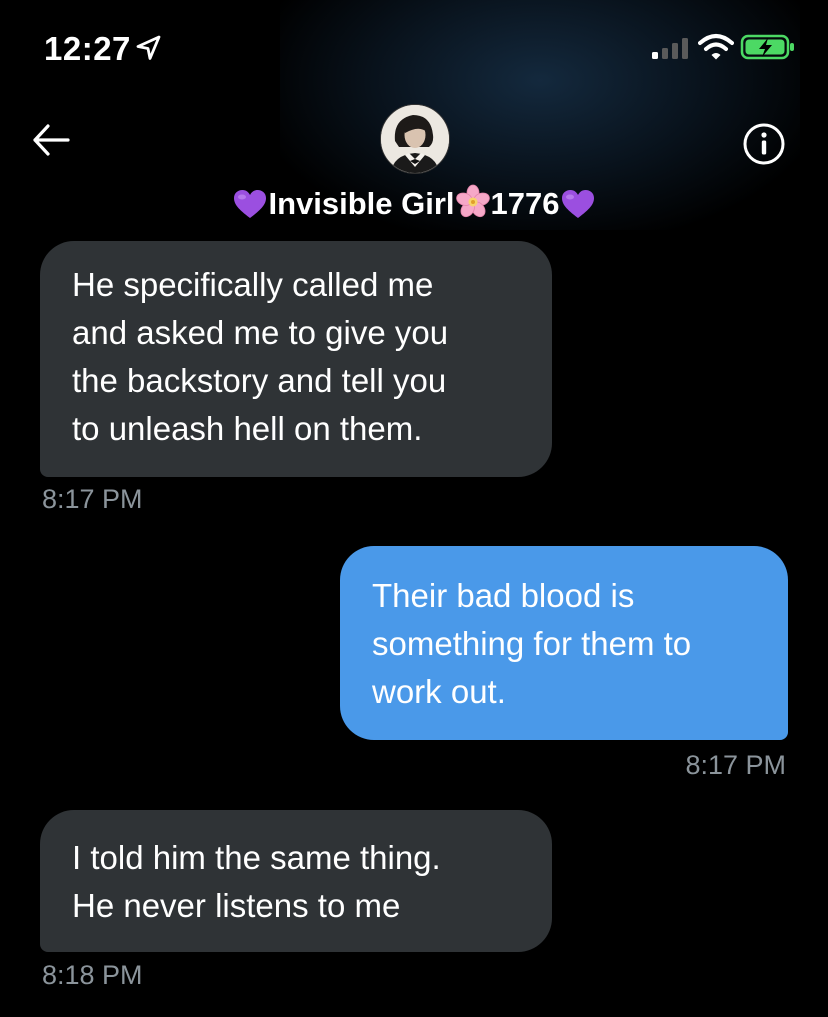 Image resolution: width=828 pixels, height=1017 pixels. What do you see at coordinates (92, 975) in the screenshot?
I see `message-timestamp: 8:18 PM` at bounding box center [92, 975].